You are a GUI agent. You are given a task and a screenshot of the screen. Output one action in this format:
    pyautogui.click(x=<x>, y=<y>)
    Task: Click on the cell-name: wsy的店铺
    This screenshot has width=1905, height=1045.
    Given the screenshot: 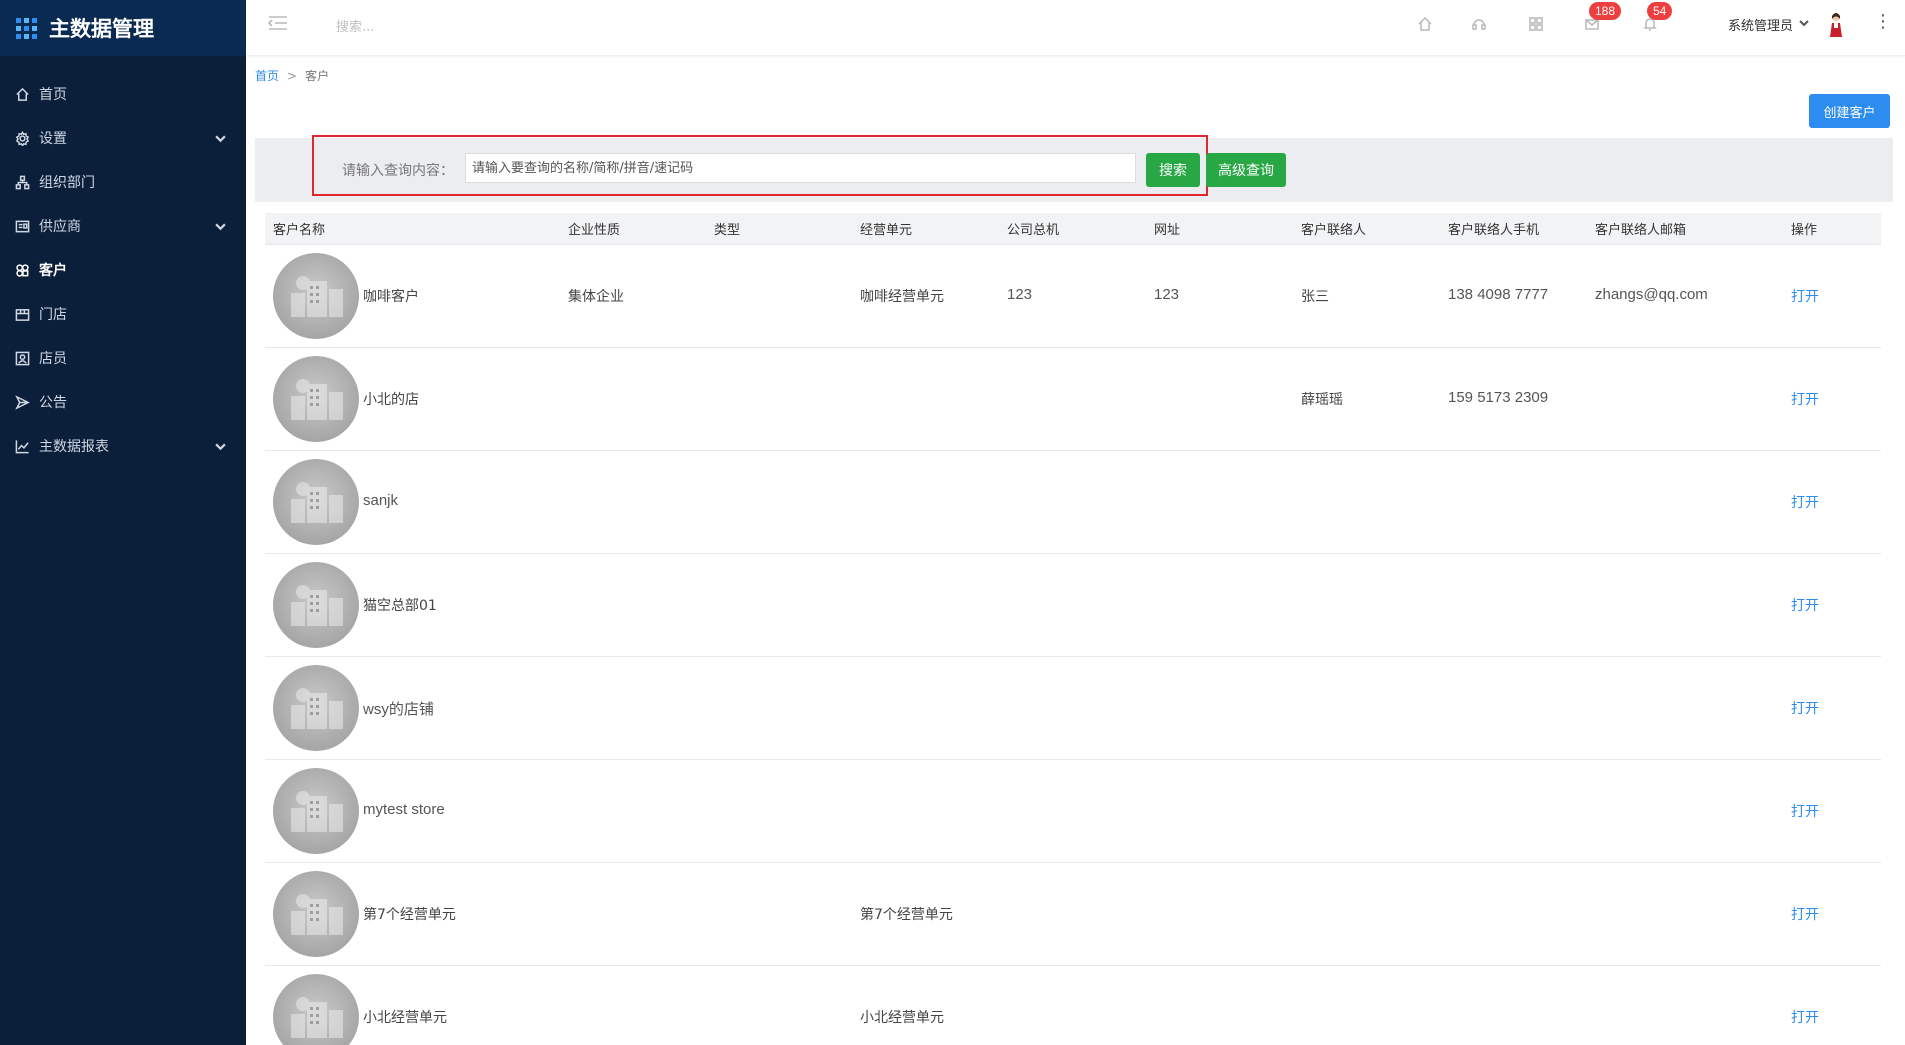 What is the action you would take?
    pyautogui.click(x=398, y=709)
    